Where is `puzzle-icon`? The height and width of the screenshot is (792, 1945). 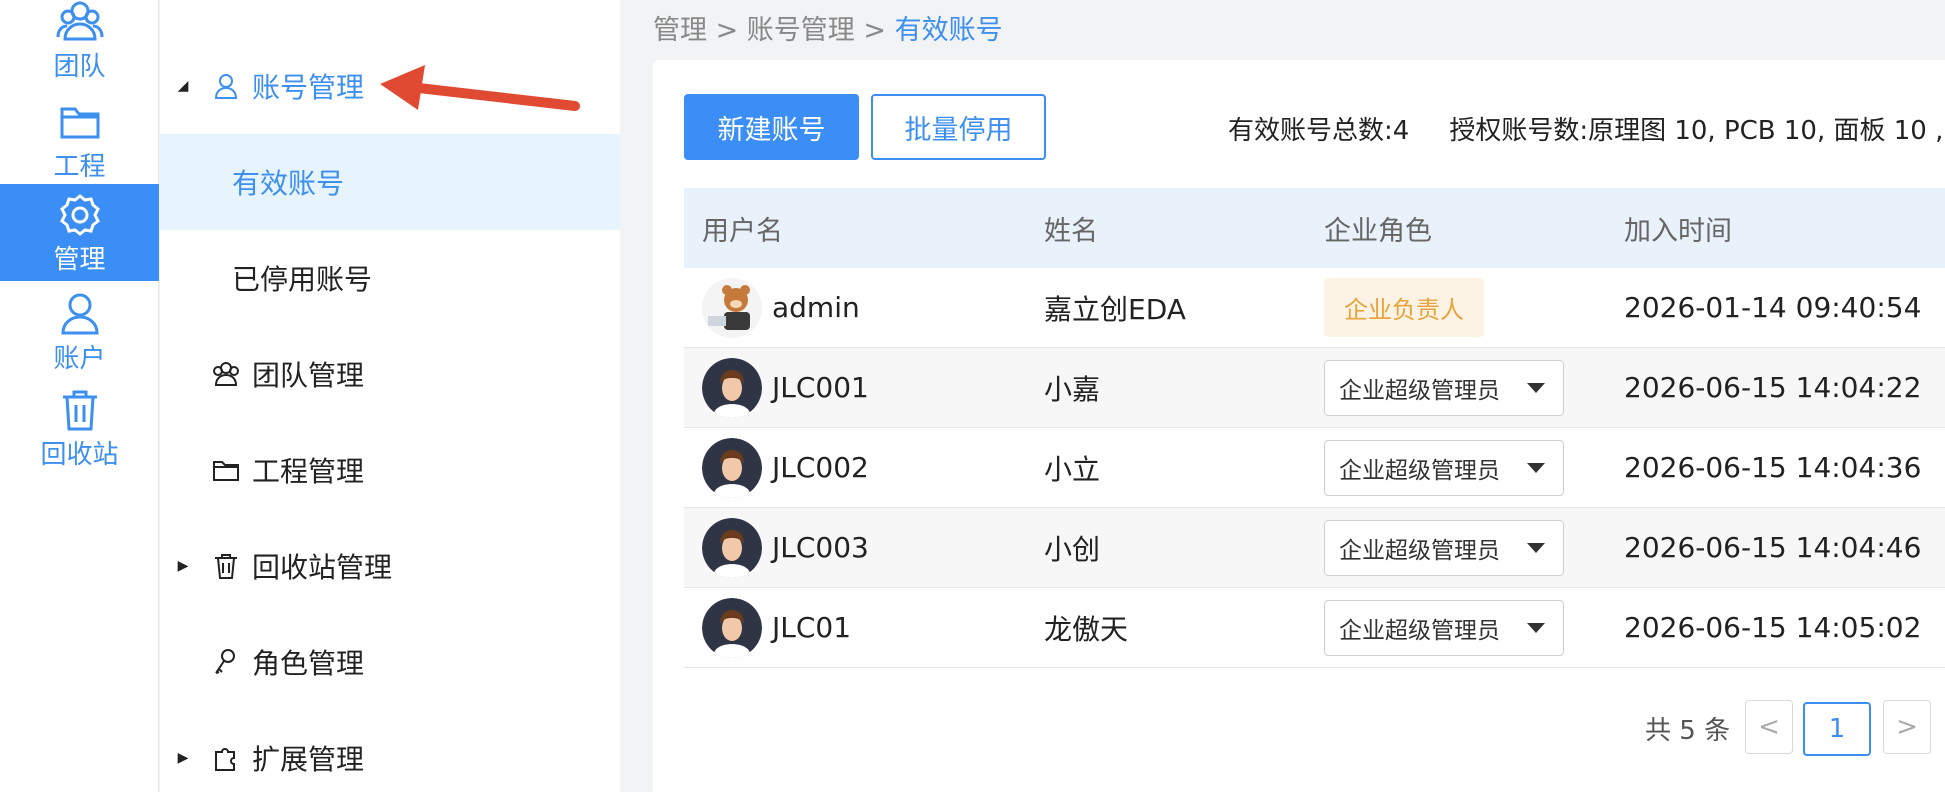 puzzle-icon is located at coordinates (225, 759).